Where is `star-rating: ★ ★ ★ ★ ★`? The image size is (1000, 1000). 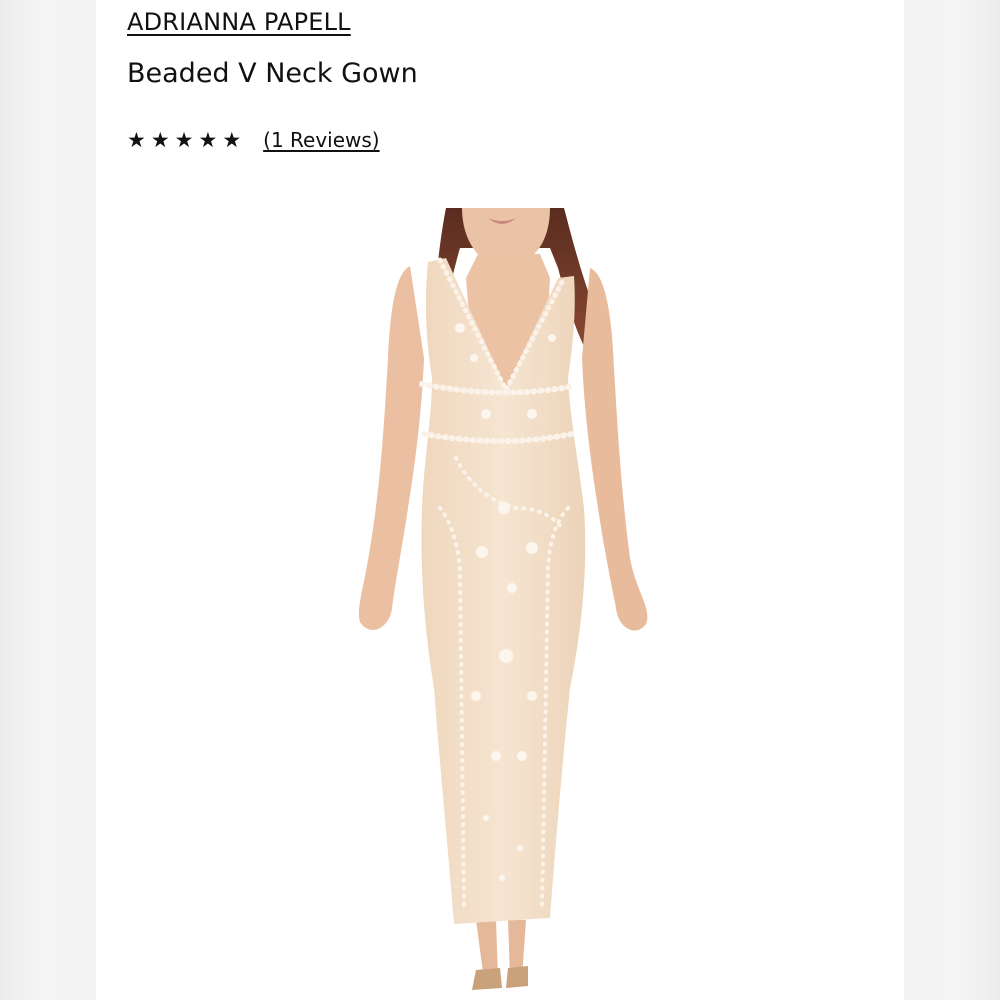 star-rating: ★ ★ ★ ★ ★ is located at coordinates (184, 139).